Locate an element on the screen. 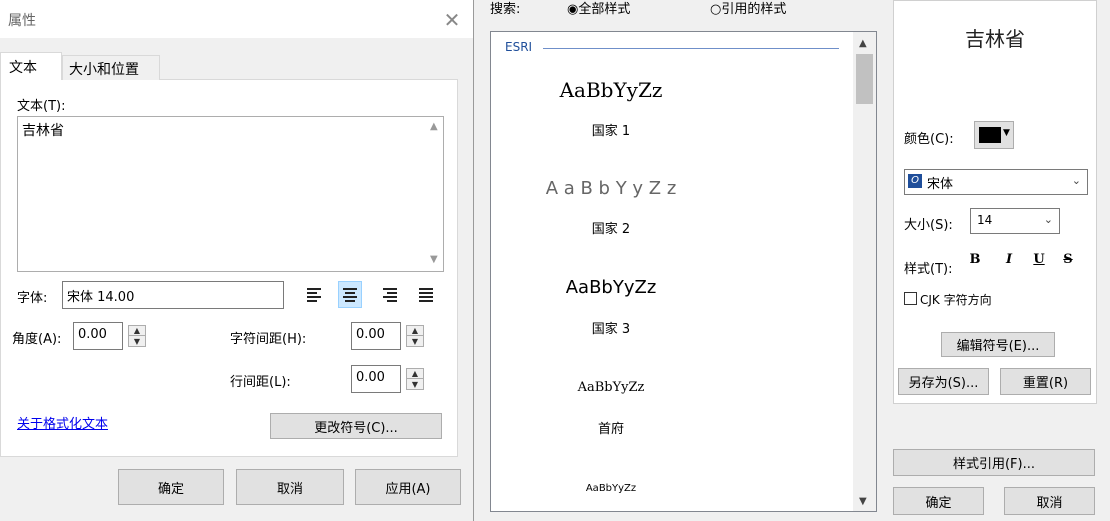 This screenshot has height=521, width=1110. align-center-button is located at coordinates (350, 294).